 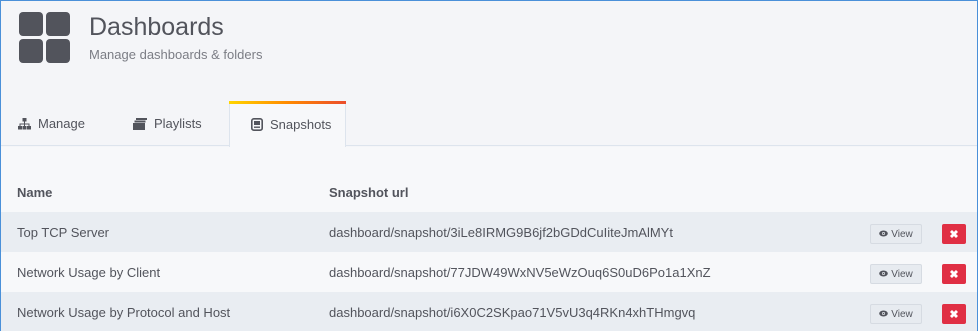 I want to click on tab-playlists-label: Playlists, so click(x=178, y=123).